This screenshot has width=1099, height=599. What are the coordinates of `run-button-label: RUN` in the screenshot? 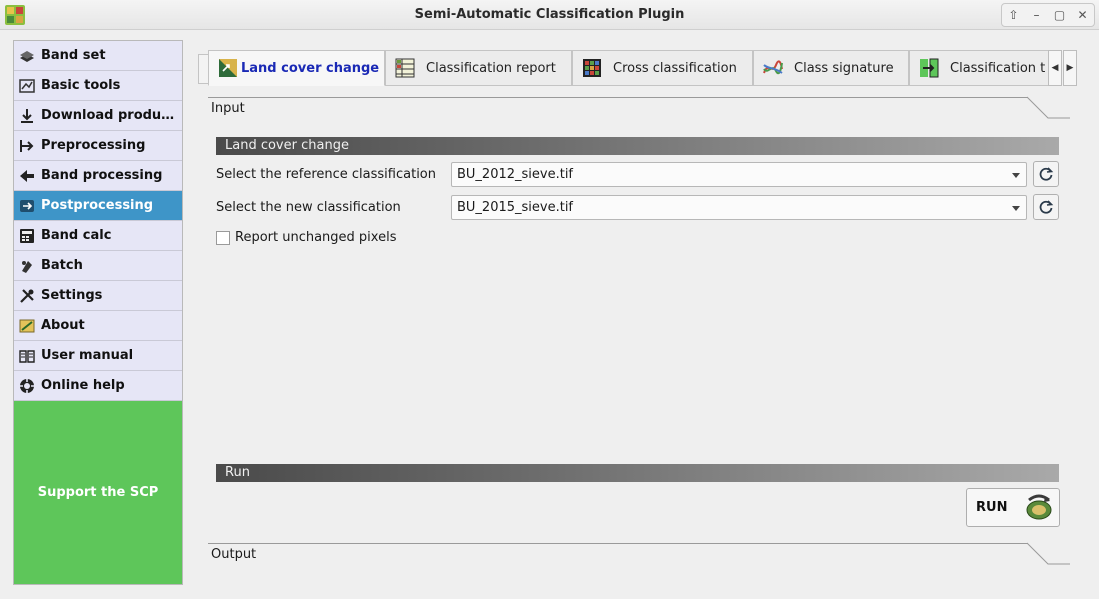 It's located at (992, 507).